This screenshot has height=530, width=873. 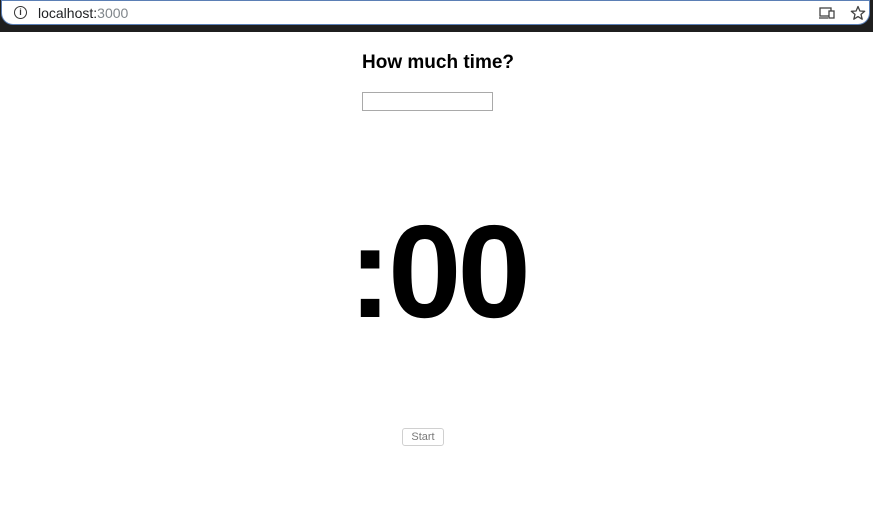 I want to click on star-icon, so click(x=858, y=13).